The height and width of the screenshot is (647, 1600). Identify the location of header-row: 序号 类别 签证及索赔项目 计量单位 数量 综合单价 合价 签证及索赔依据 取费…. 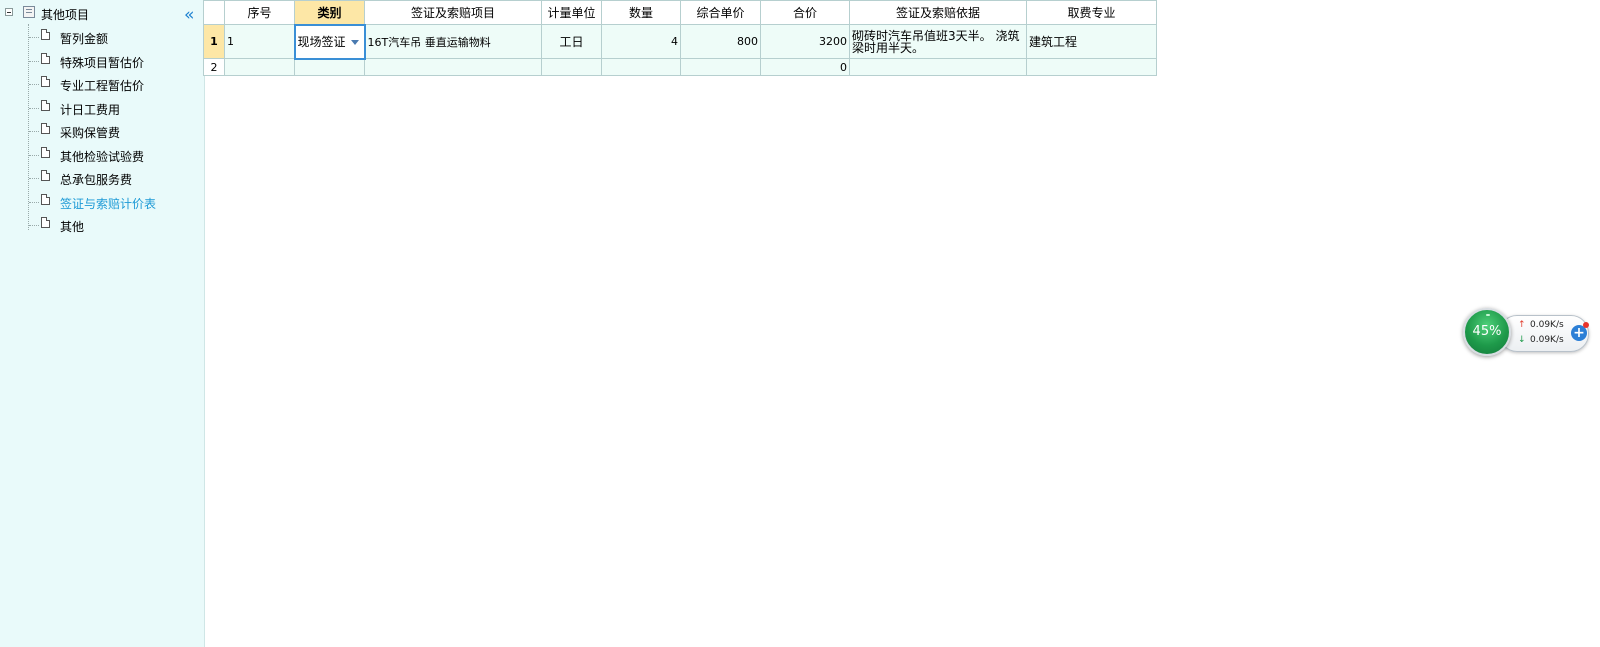
(680, 12).